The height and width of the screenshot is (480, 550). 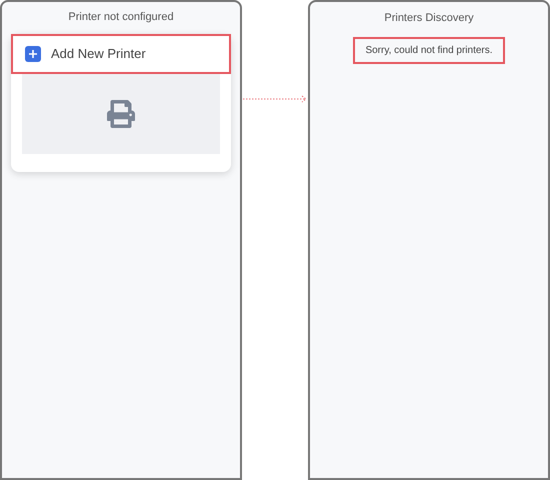 What do you see at coordinates (275, 99) in the screenshot?
I see `dotted-arrow` at bounding box center [275, 99].